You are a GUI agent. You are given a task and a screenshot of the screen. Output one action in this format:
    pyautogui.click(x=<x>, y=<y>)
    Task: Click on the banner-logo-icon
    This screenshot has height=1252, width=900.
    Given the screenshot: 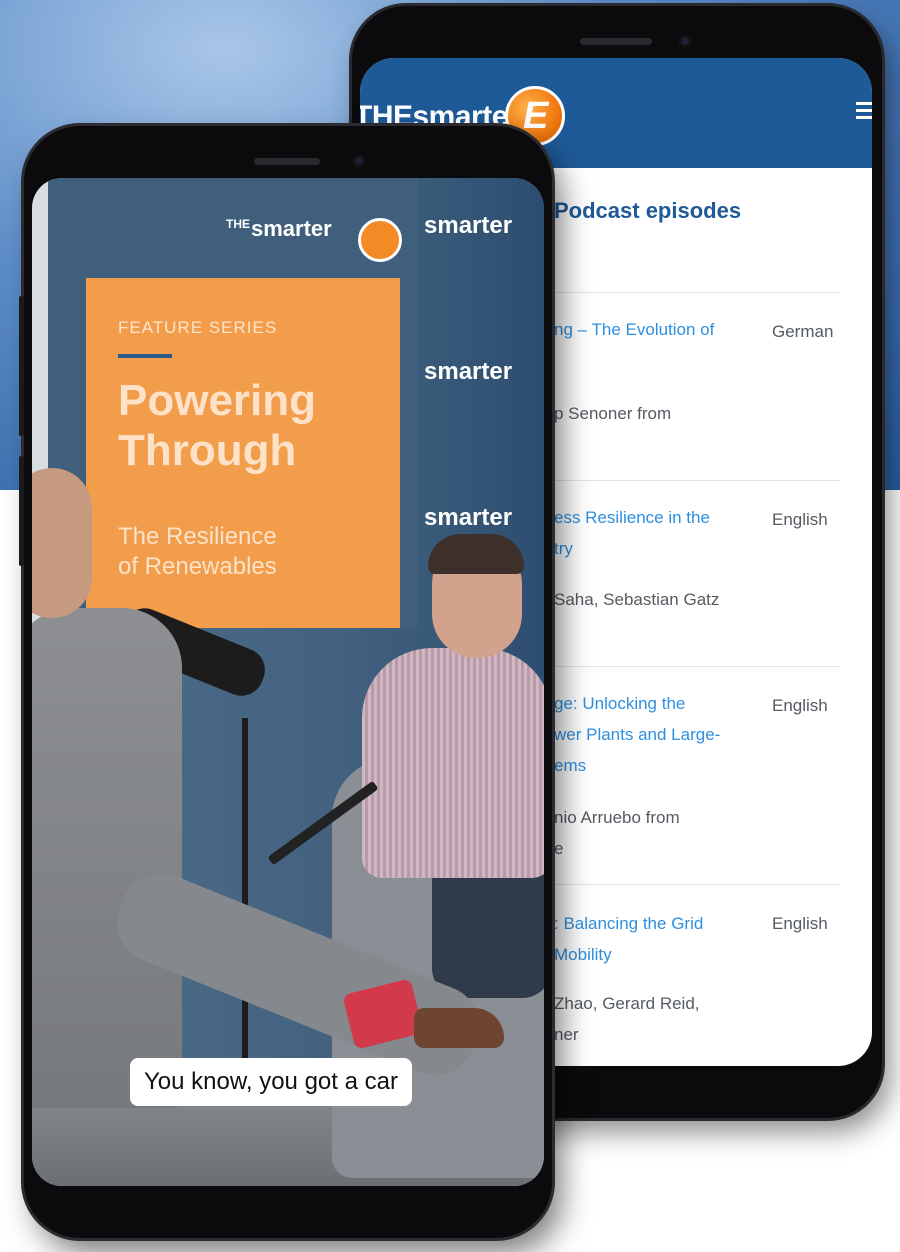 What is the action you would take?
    pyautogui.click(x=380, y=240)
    